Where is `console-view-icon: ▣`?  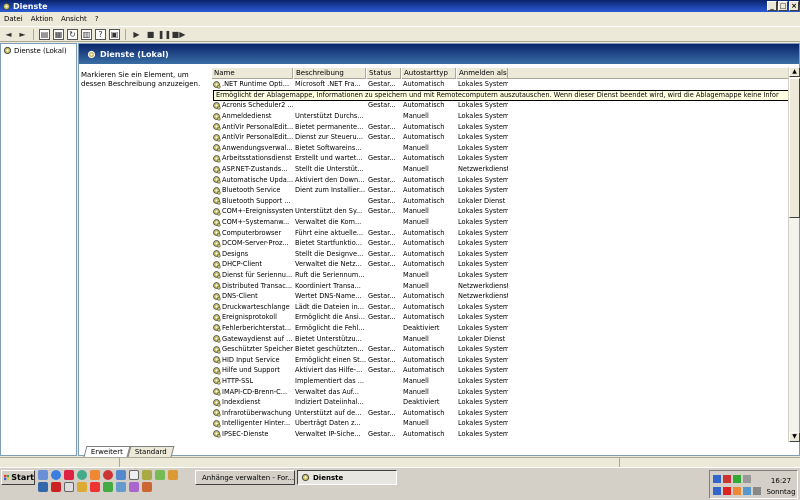
console-view-icon: ▣ is located at coordinates (114, 34).